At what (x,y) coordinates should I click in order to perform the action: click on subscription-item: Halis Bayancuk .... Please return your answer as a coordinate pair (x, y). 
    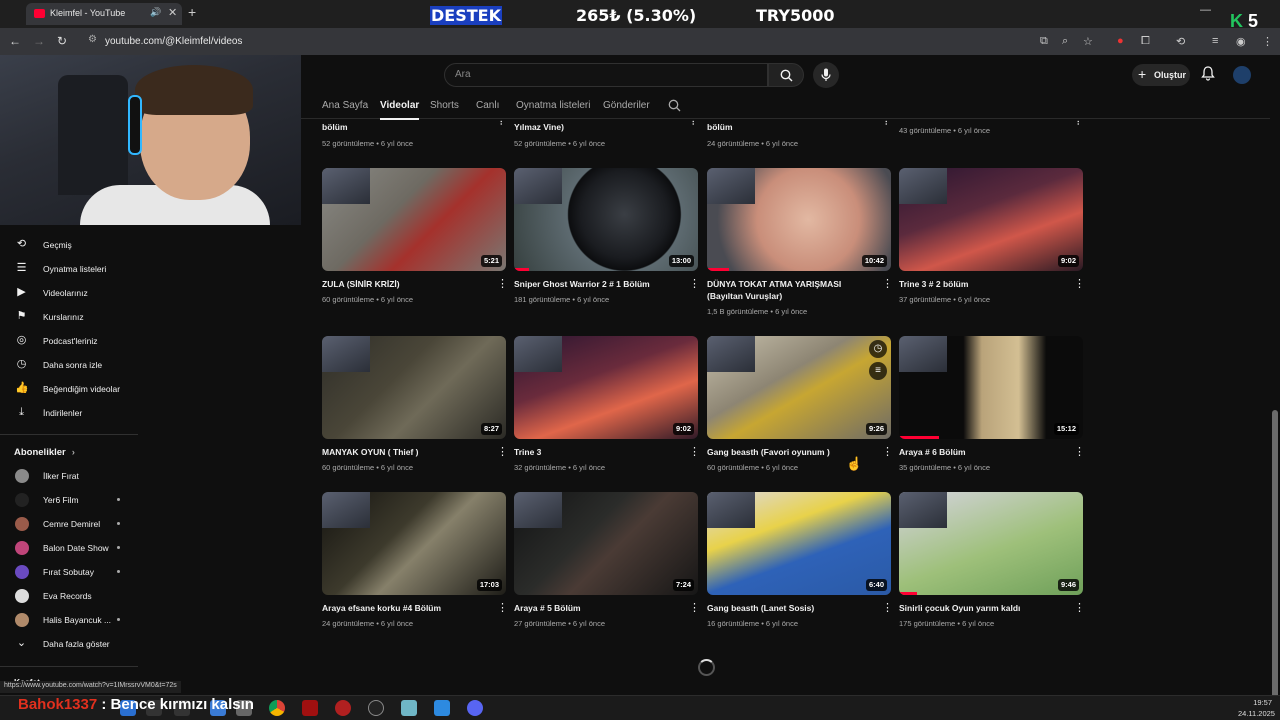
    Looking at the image, I should click on (70, 620).